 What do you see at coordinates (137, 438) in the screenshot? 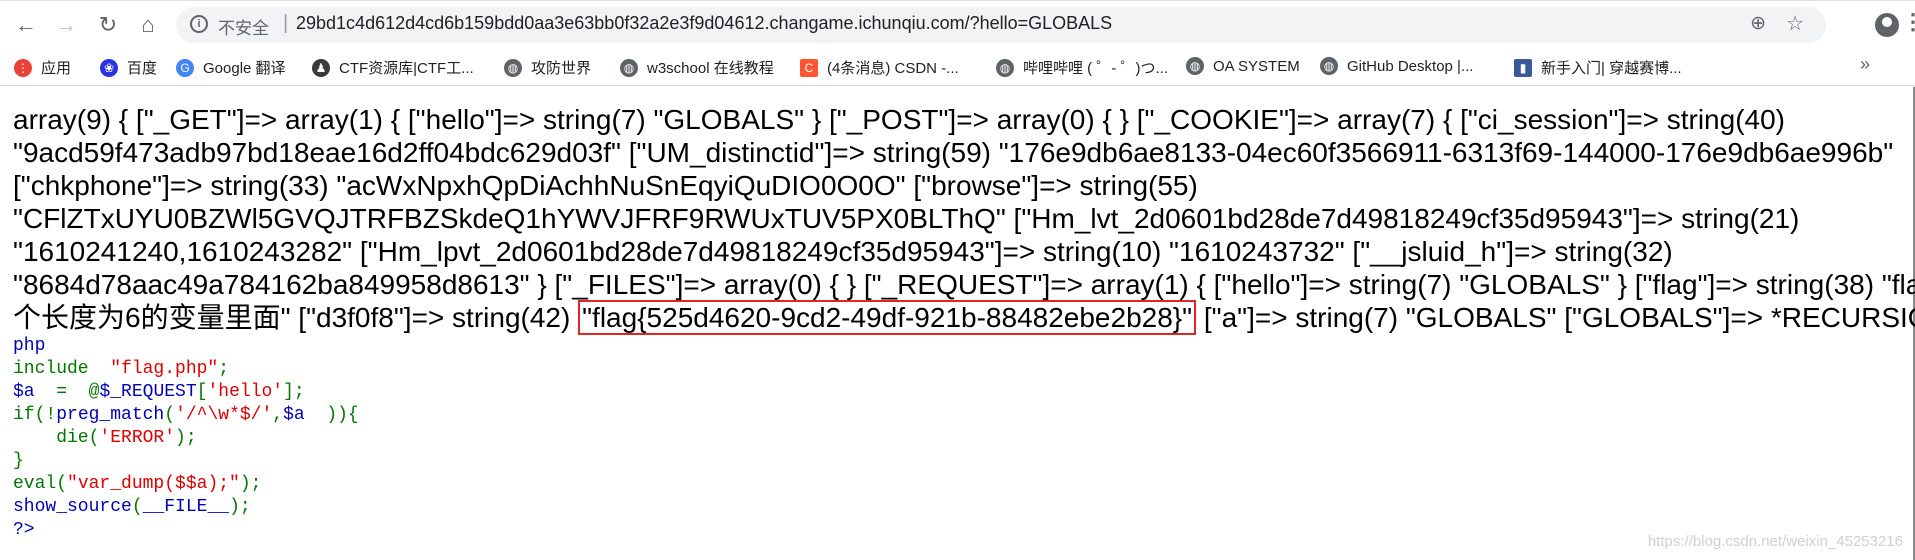
I see `code-token: 'ERROR'` at bounding box center [137, 438].